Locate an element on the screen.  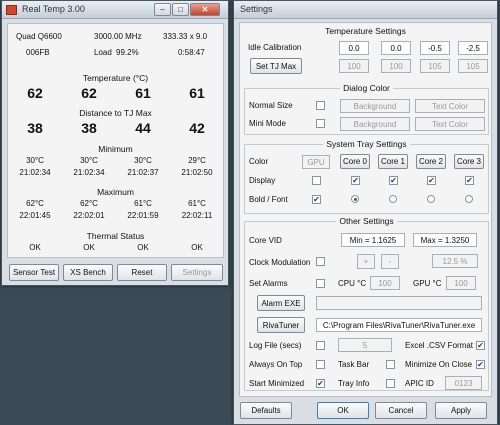
system-tray-title: System Tray Settings is located at coordinates (366, 144).